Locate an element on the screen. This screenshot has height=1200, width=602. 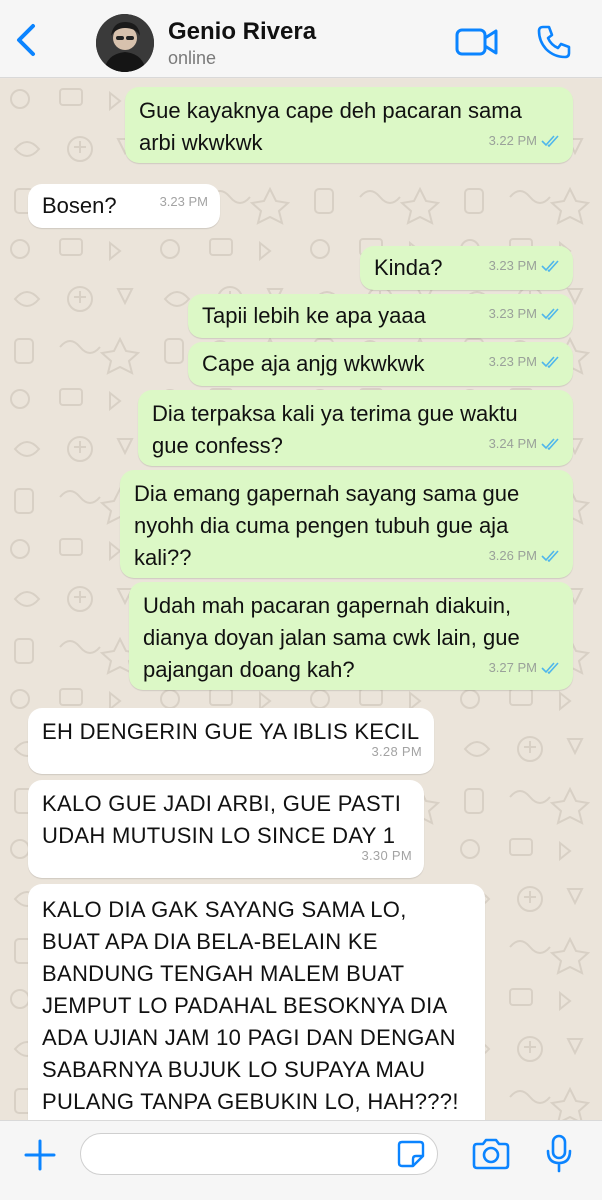
message-outgoing: Tapii lebih ke apa yaaa 3.23 PM is located at coordinates (380, 316).